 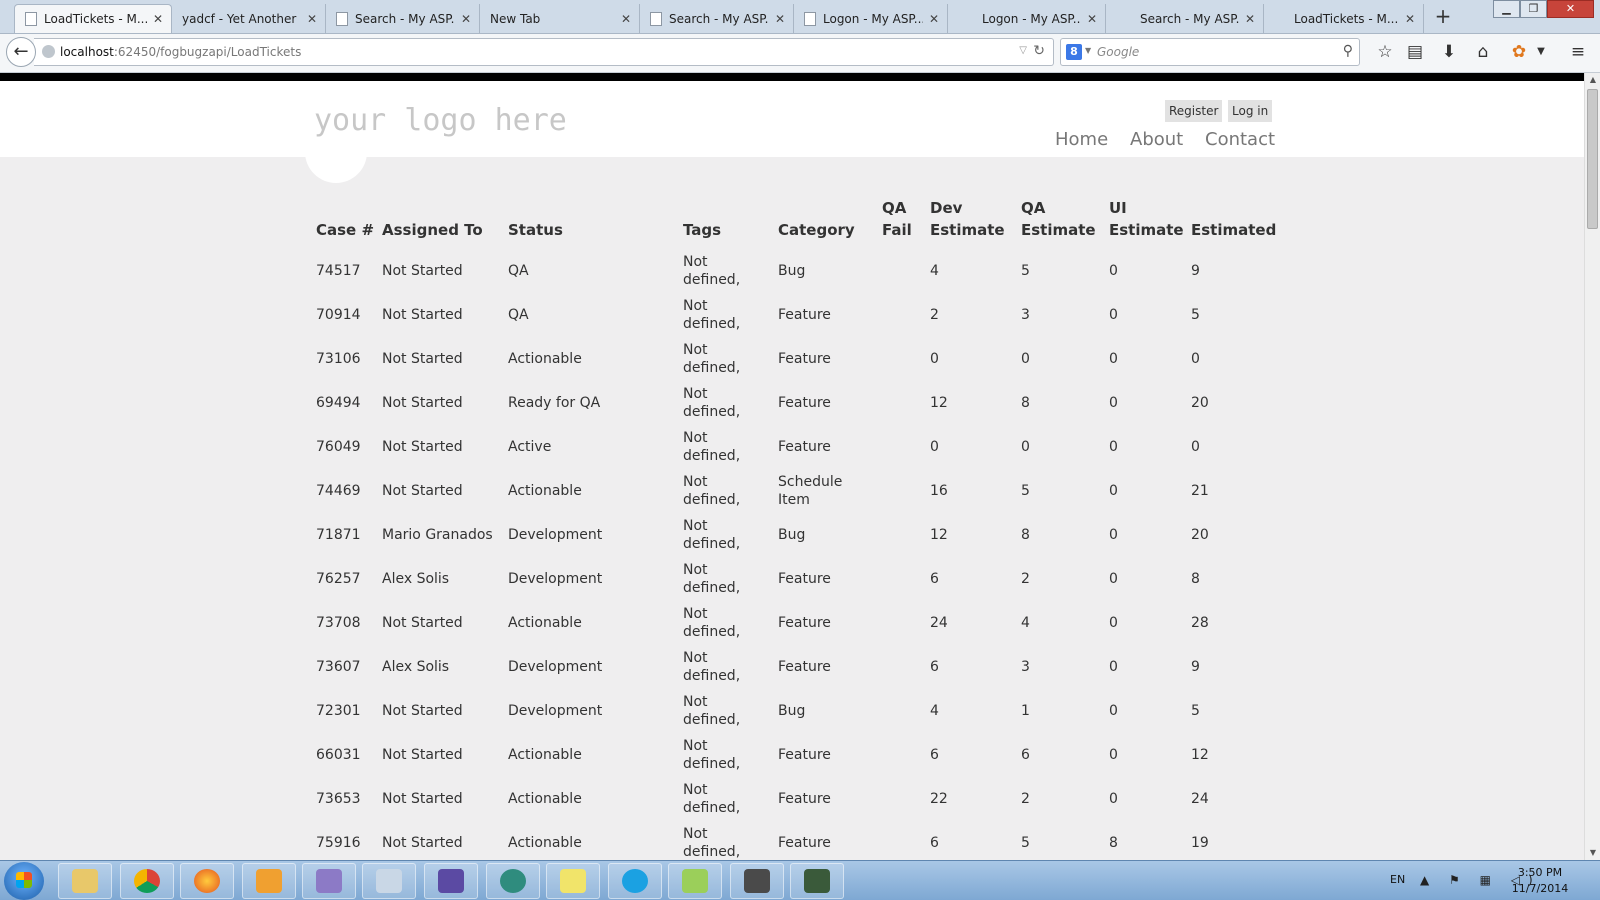 I want to click on maximize-icon: ❐, so click(x=1533, y=9).